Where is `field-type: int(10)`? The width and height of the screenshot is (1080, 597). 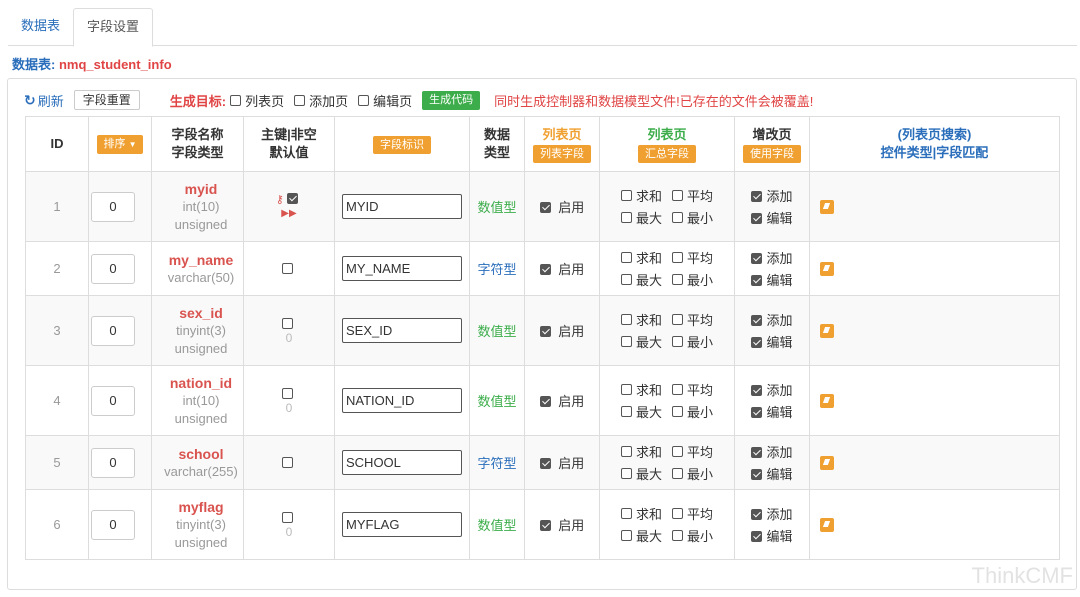 field-type: int(10) is located at coordinates (201, 400).